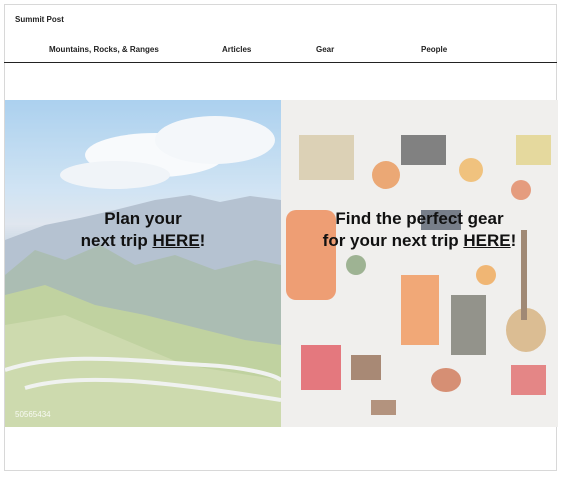 Image resolution: width=565 pixels, height=478 pixels. Describe the element at coordinates (116, 240) in the screenshot. I see `plan-trip-line2: next trip` at that location.